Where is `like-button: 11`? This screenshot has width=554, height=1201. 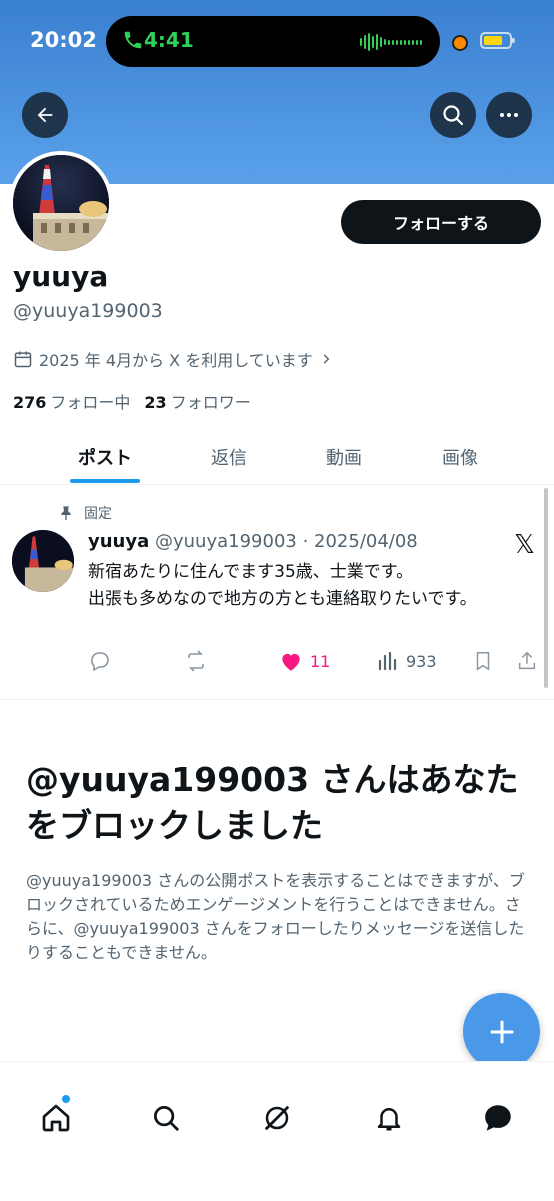 like-button: 11 is located at coordinates (304, 661).